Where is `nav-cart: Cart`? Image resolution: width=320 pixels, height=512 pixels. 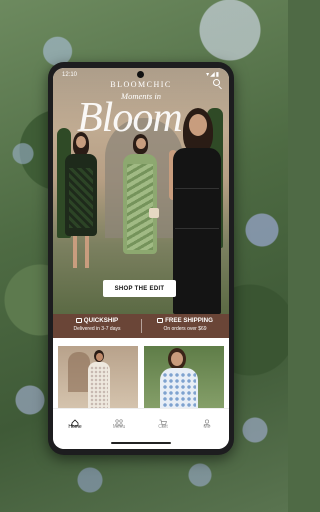
nav-cart: Cart is located at coordinates (163, 422).